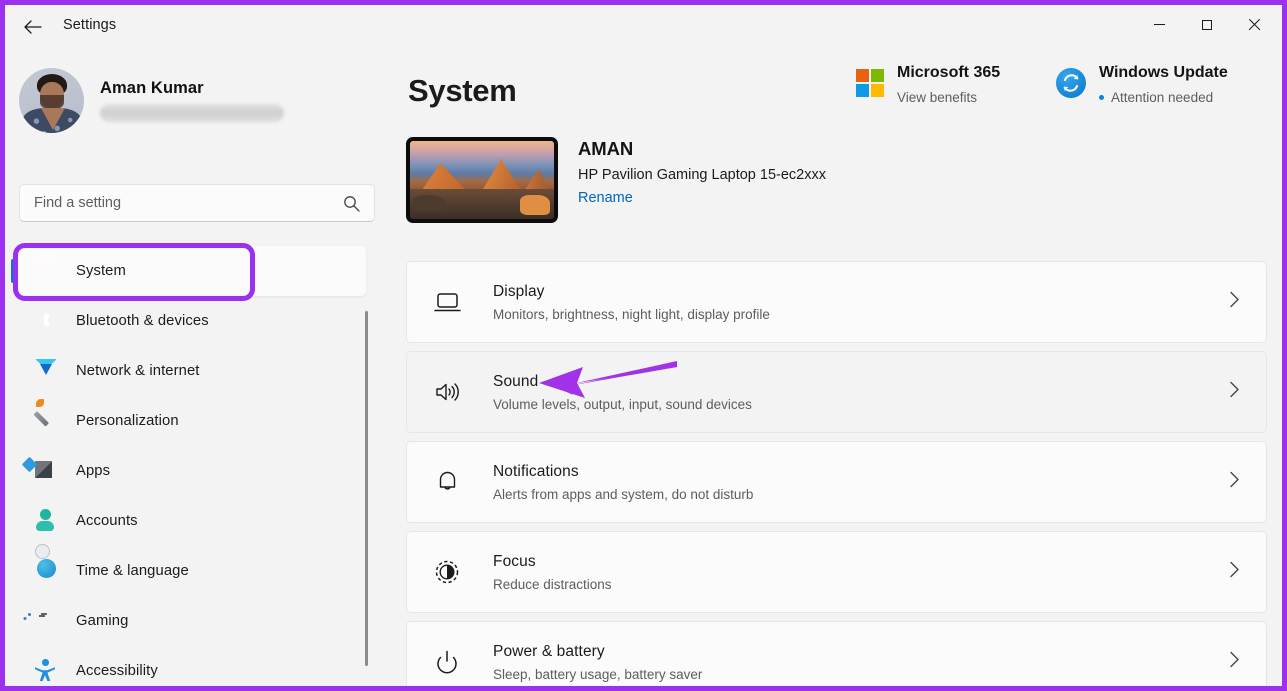  Describe the element at coordinates (138, 371) in the screenshot. I see `sidebar-item-label: Network & internet` at that location.